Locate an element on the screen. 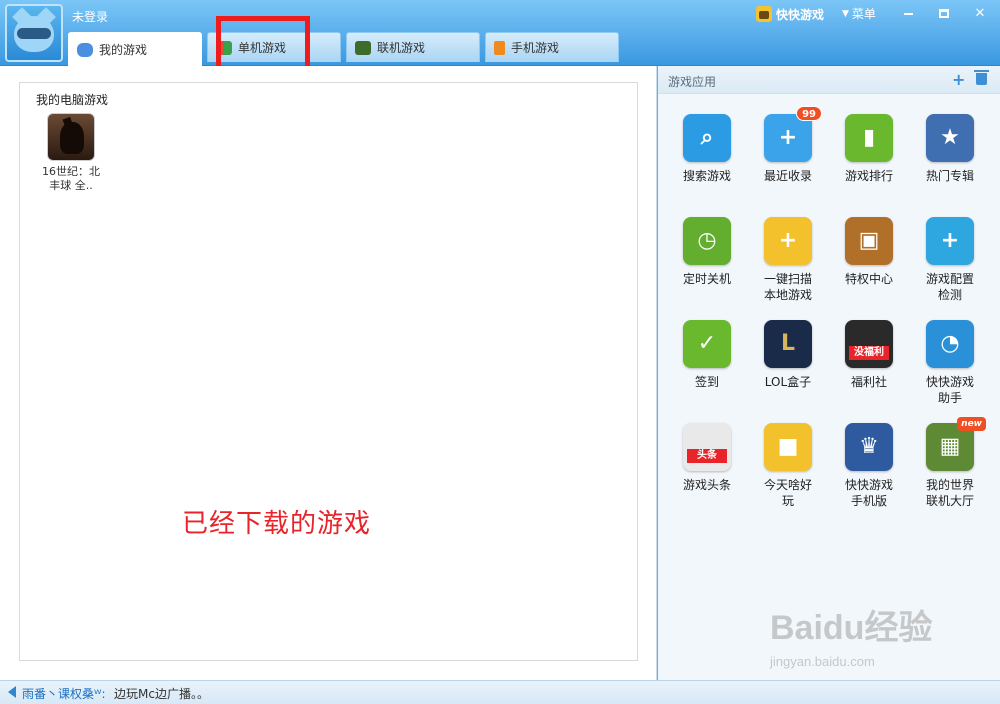 The height and width of the screenshot is (704, 1000). app-item: ✓ 签到 is located at coordinates (707, 355).